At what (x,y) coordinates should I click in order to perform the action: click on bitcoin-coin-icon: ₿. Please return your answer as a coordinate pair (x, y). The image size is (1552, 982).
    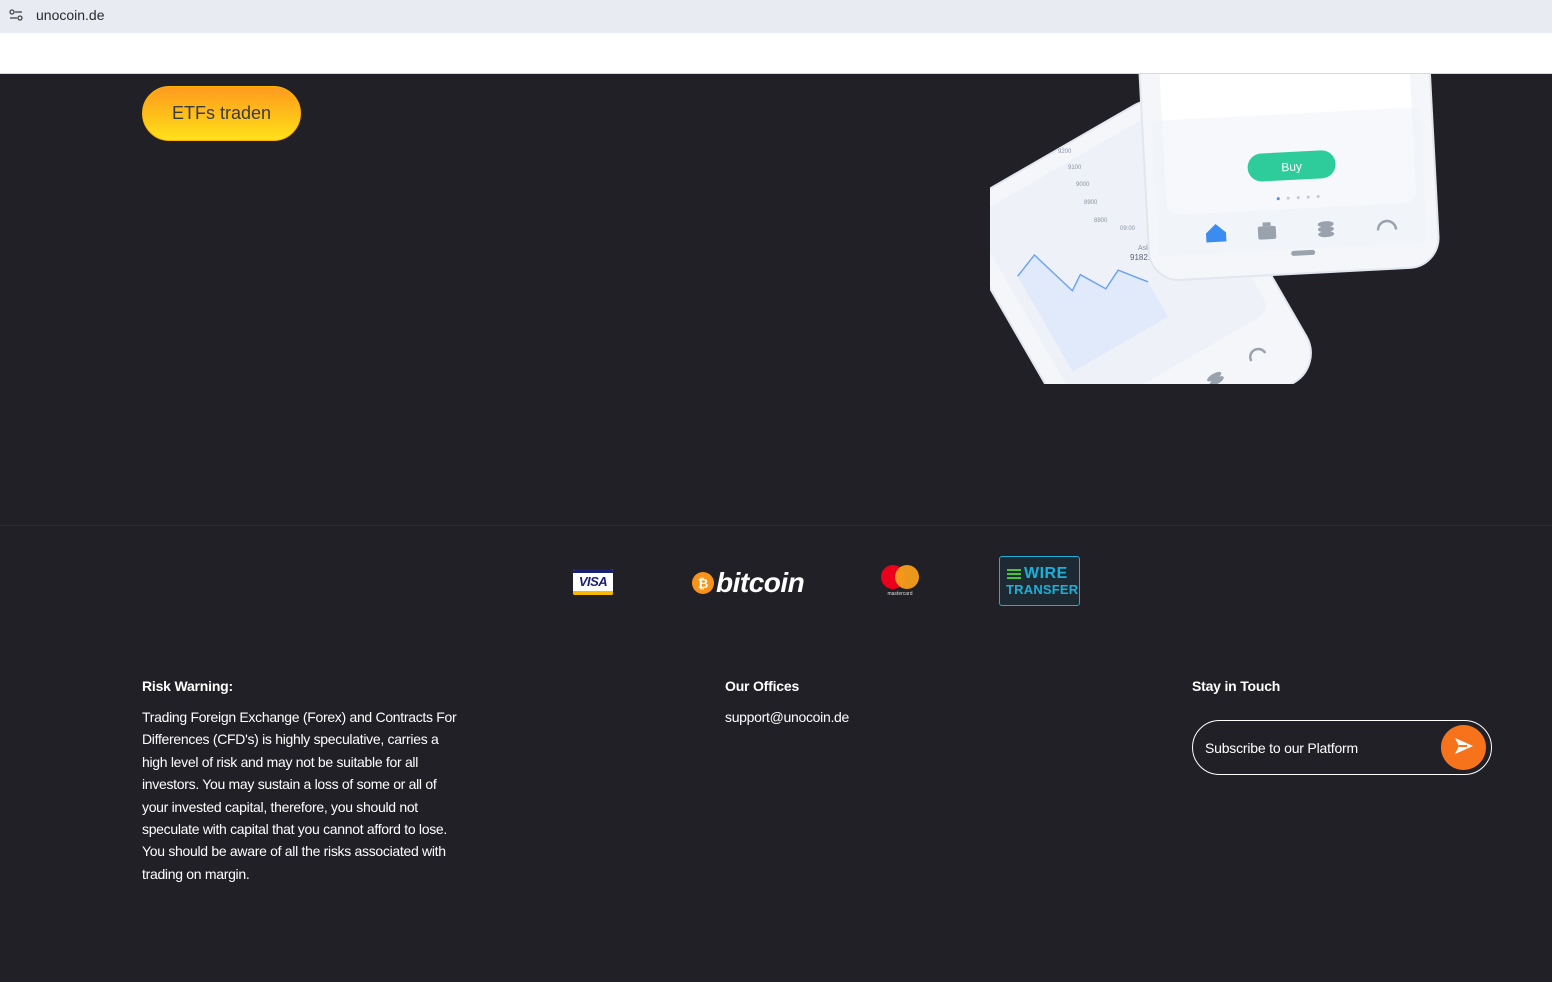
    Looking at the image, I should click on (703, 583).